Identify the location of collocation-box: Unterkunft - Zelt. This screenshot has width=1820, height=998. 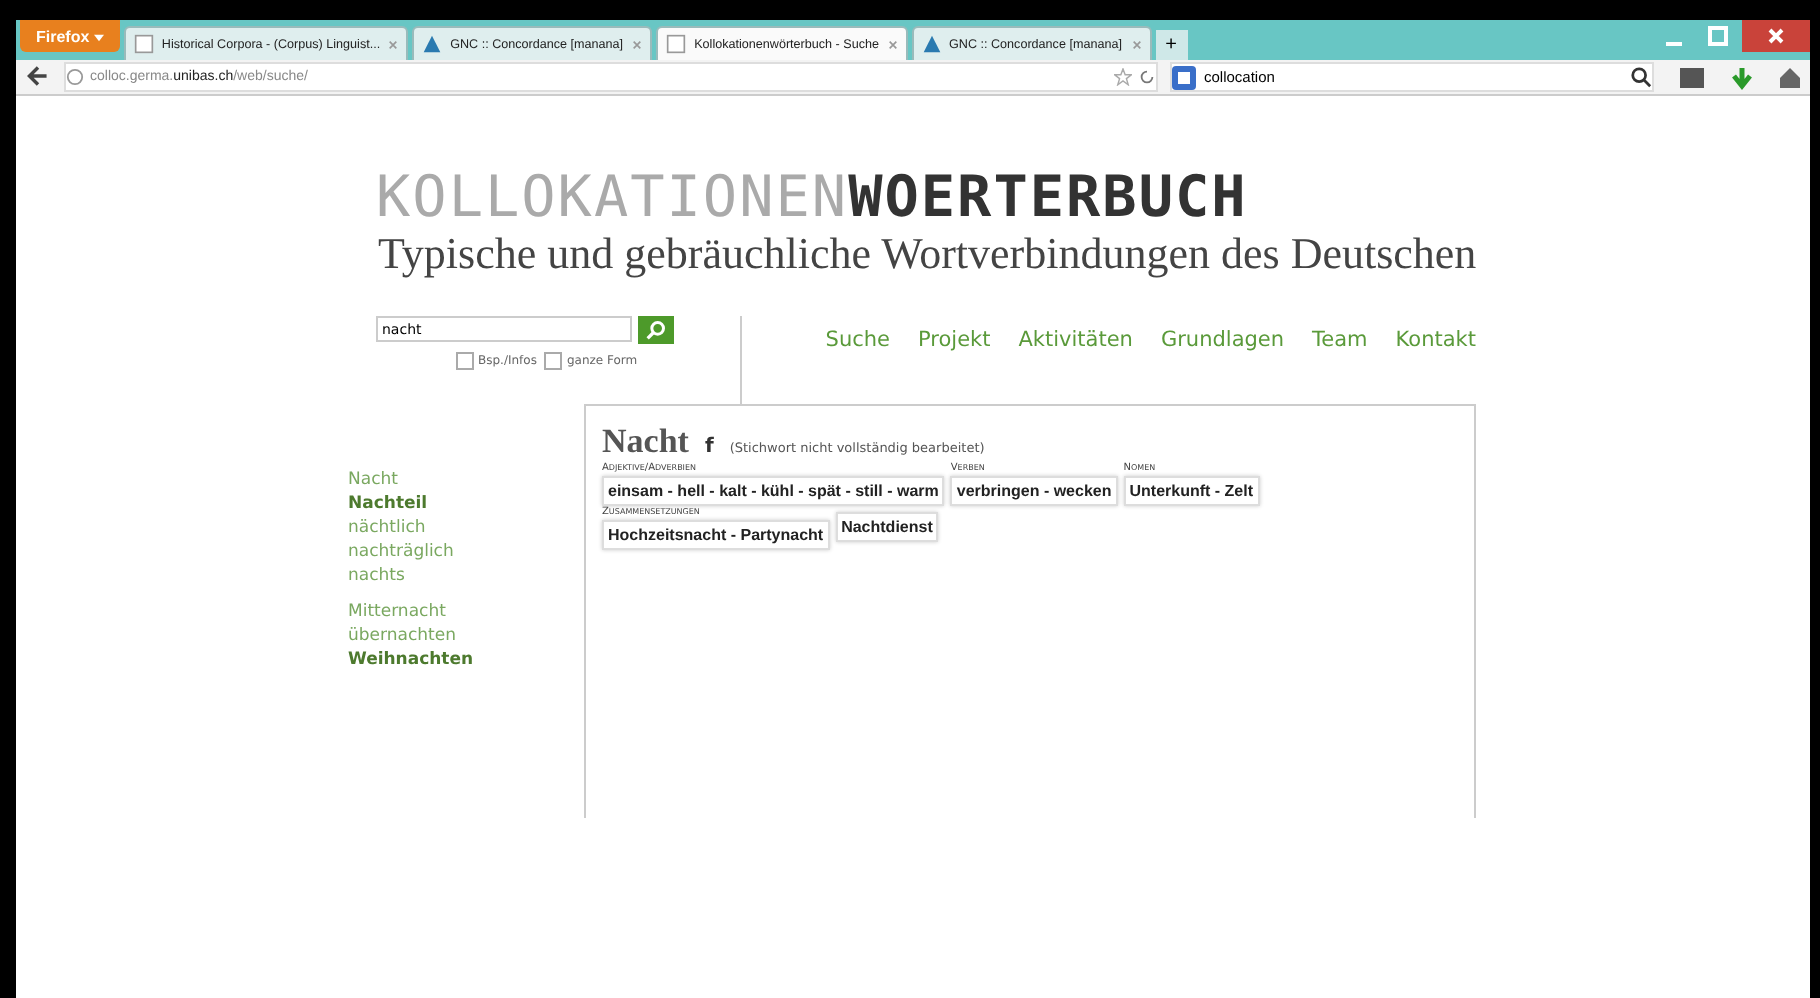
(1191, 491).